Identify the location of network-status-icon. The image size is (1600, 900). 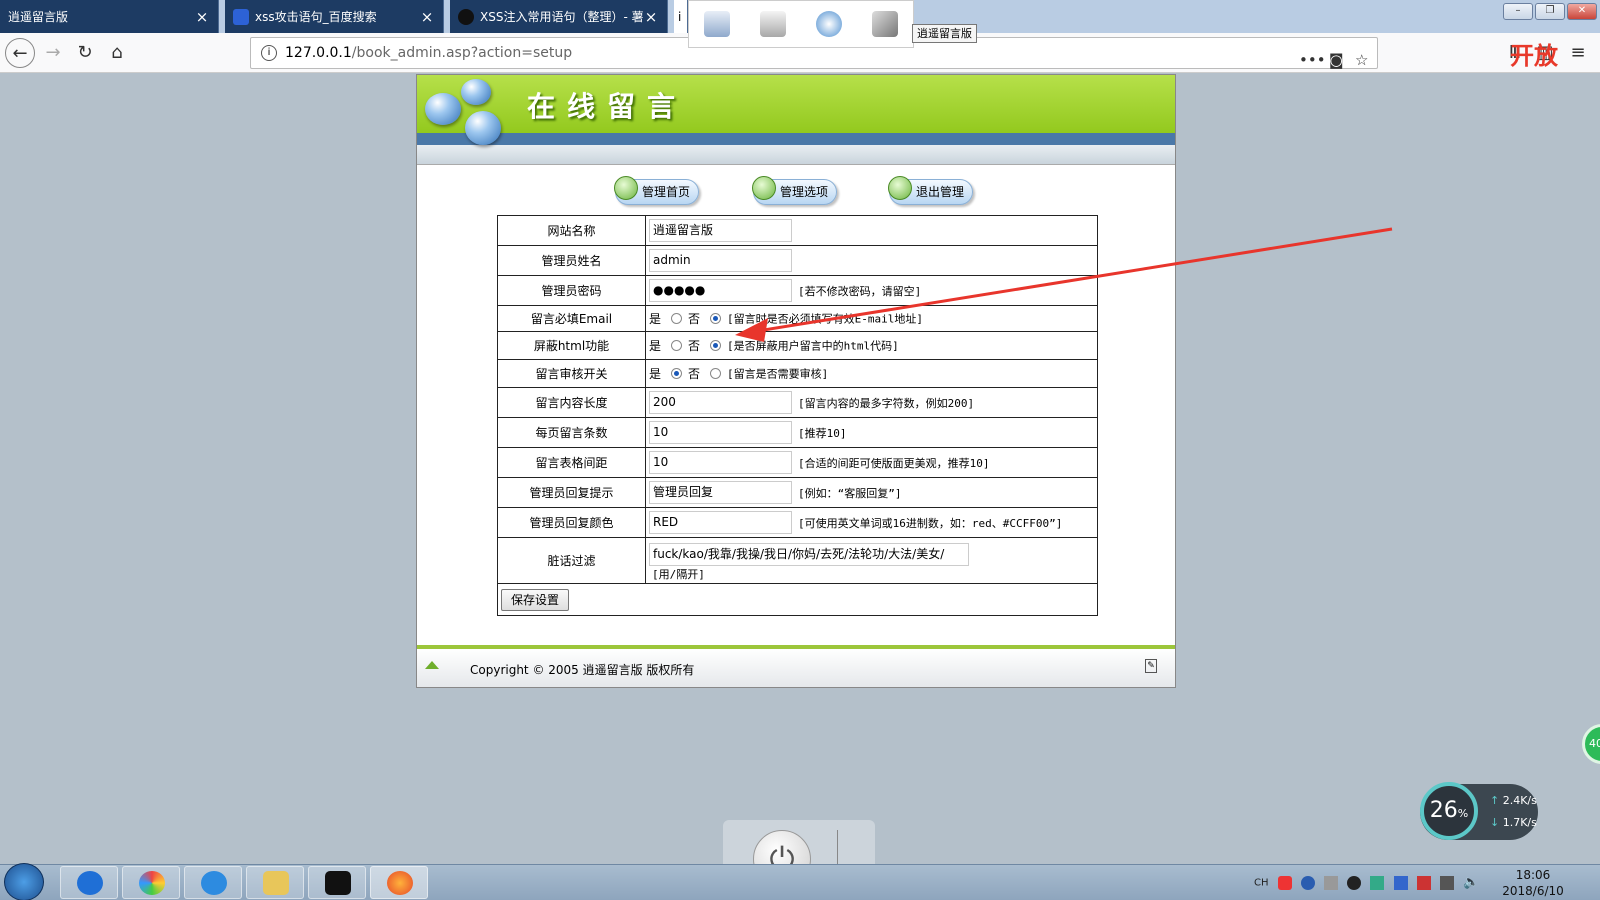
(1447, 882).